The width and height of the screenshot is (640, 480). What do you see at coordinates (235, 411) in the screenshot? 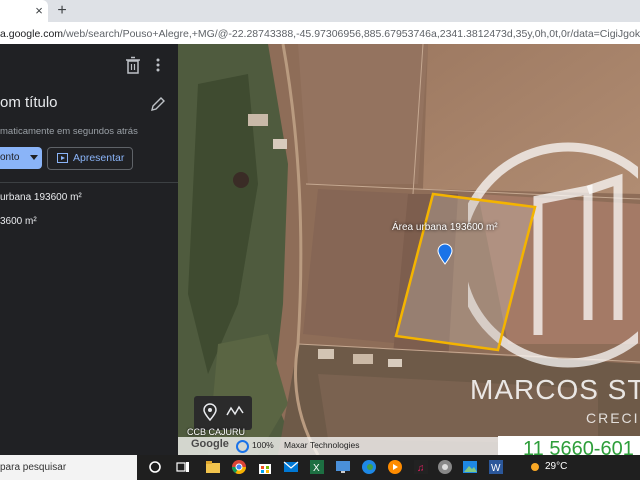
I see `draw-path-icon` at bounding box center [235, 411].